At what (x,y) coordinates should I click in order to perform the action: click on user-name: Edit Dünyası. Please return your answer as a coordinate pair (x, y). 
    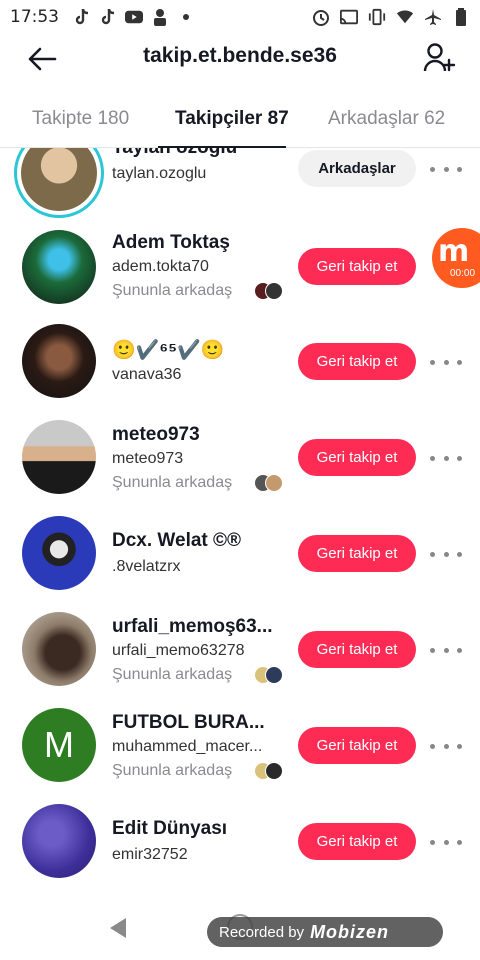
    Looking at the image, I should click on (170, 828).